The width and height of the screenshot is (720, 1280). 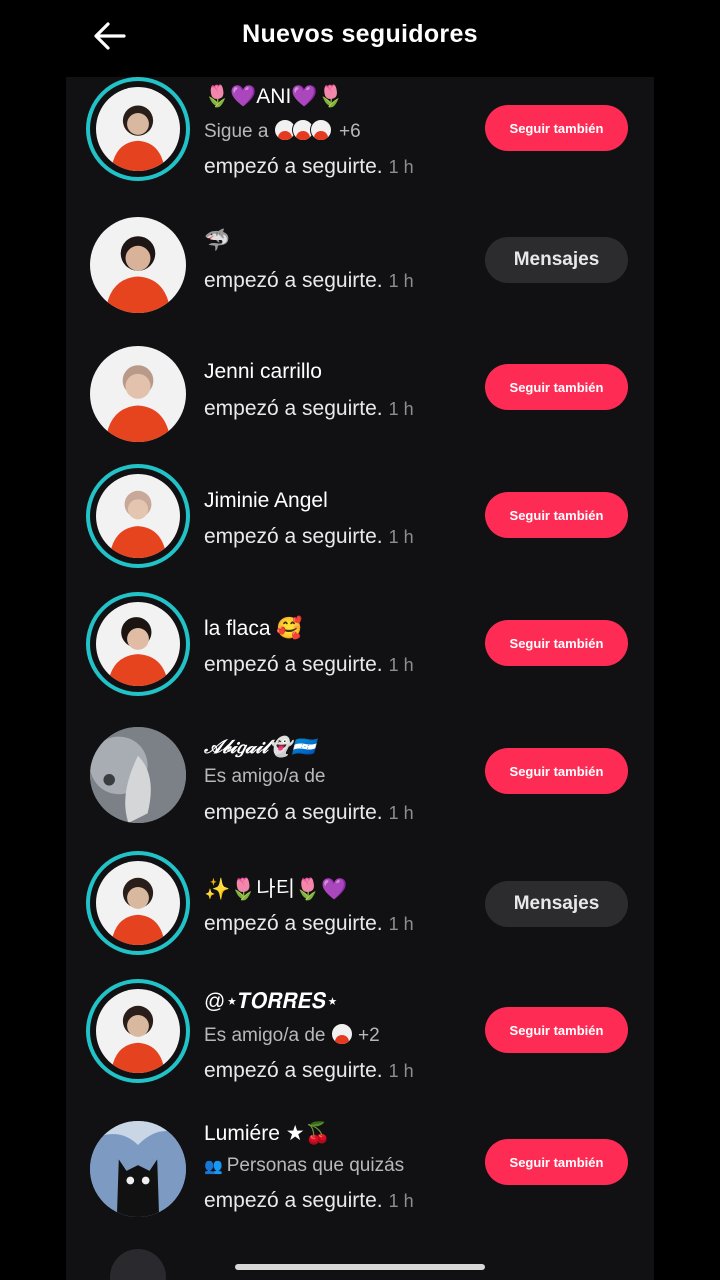 What do you see at coordinates (253, 629) in the screenshot?
I see `follower-name: la flaca 🥰` at bounding box center [253, 629].